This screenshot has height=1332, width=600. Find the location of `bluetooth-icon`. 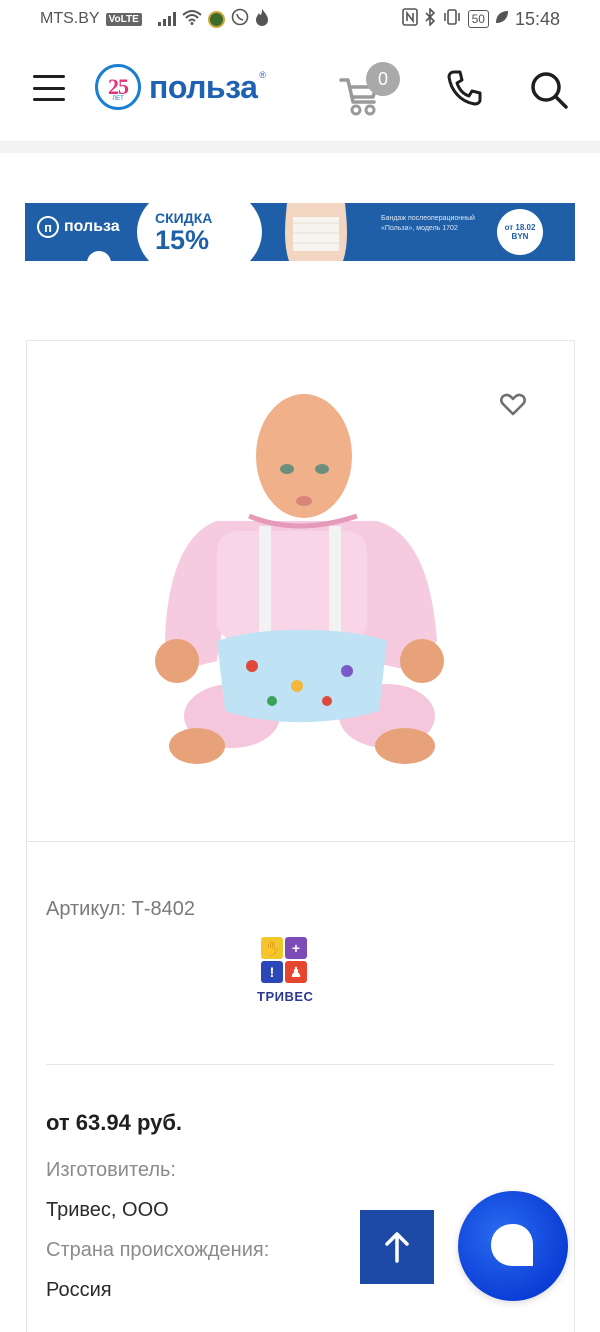

bluetooth-icon is located at coordinates (430, 18).